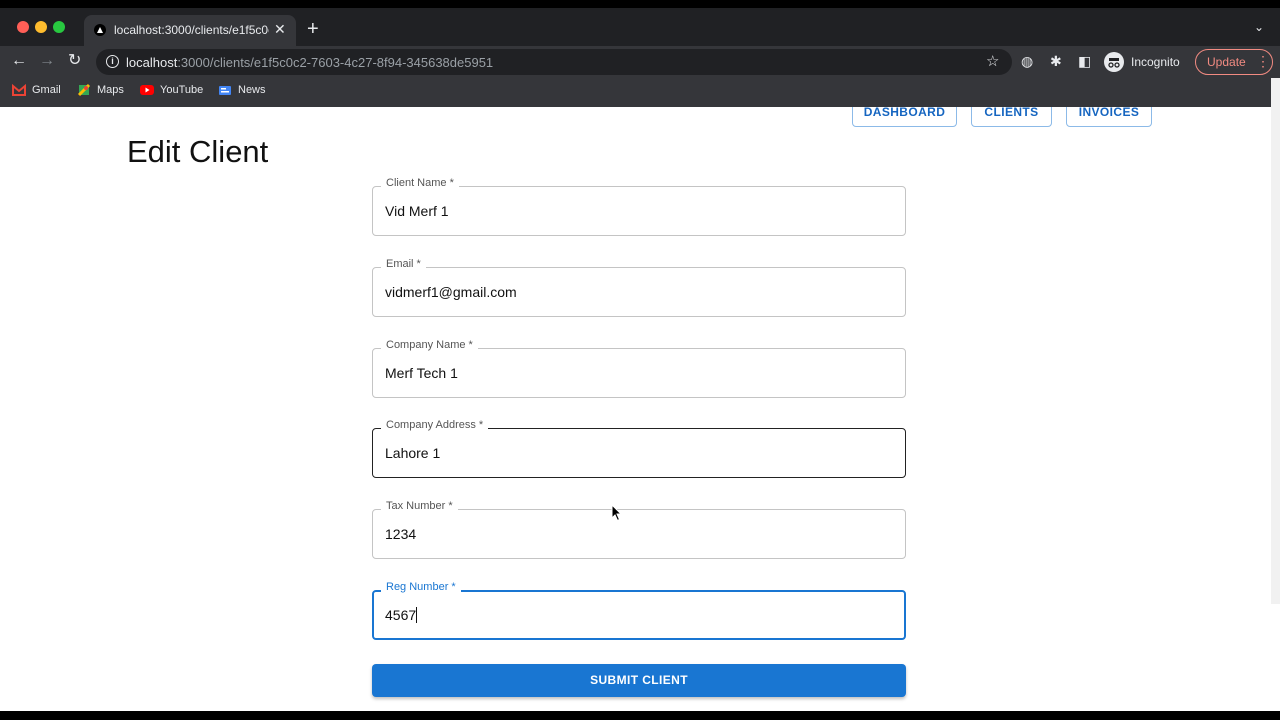 This screenshot has width=1280, height=720. What do you see at coordinates (412, 453) in the screenshot?
I see `company-address-input: Lahore 1` at bounding box center [412, 453].